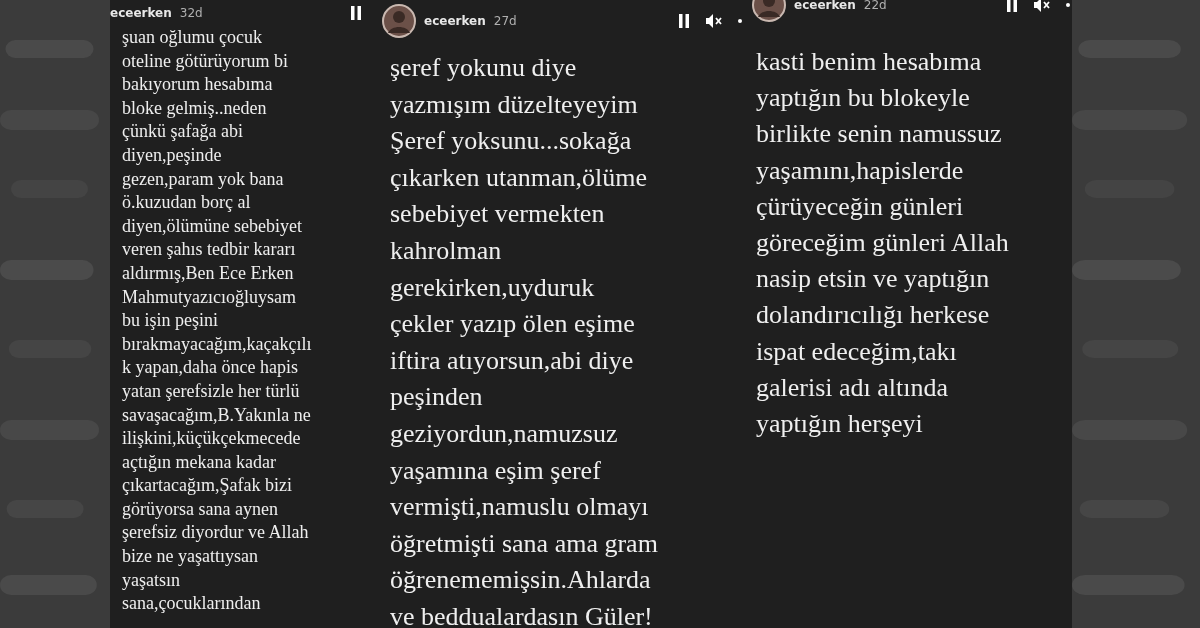 The image size is (1200, 628). I want to click on story-age: 27d, so click(505, 21).